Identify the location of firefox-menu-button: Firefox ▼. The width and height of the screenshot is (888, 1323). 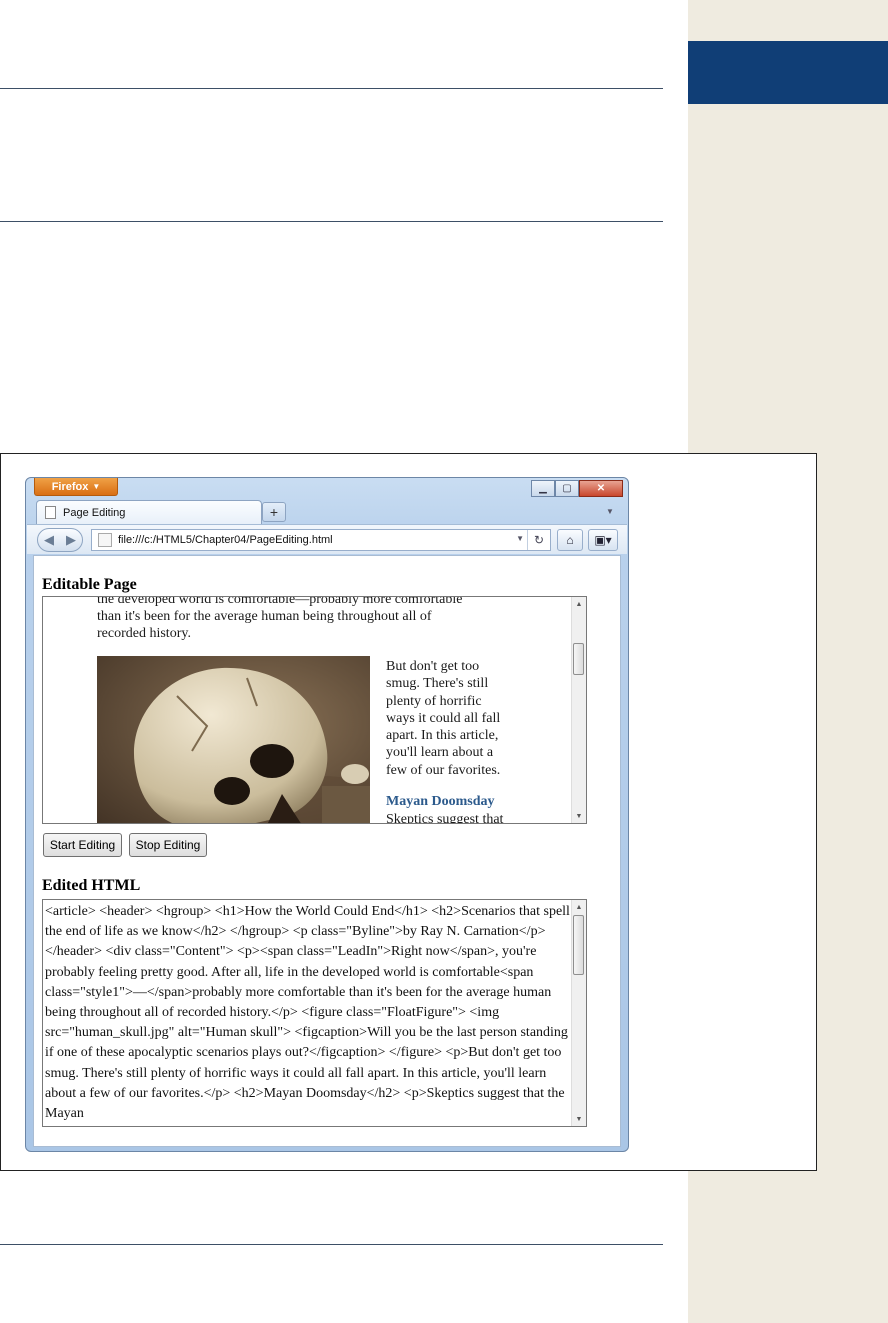
(76, 487).